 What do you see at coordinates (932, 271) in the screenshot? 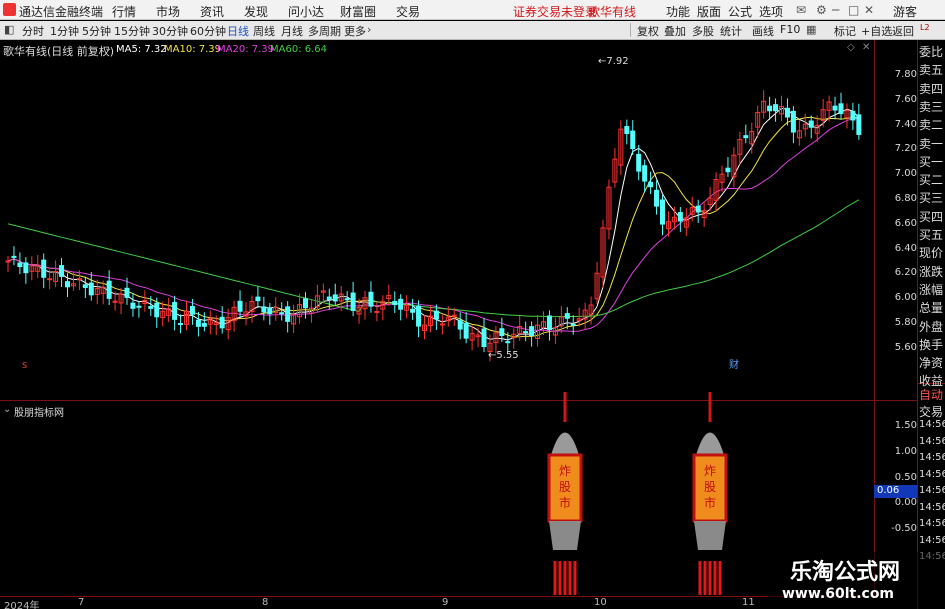
I see `quote-panel-row: 涨跌` at bounding box center [932, 271].